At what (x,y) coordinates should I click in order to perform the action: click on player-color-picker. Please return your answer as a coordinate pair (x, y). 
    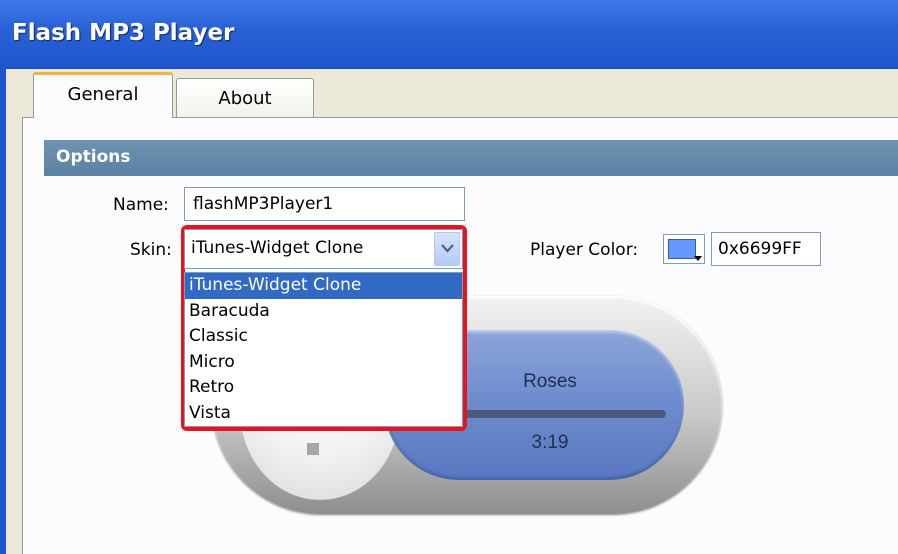
    Looking at the image, I should click on (684, 249).